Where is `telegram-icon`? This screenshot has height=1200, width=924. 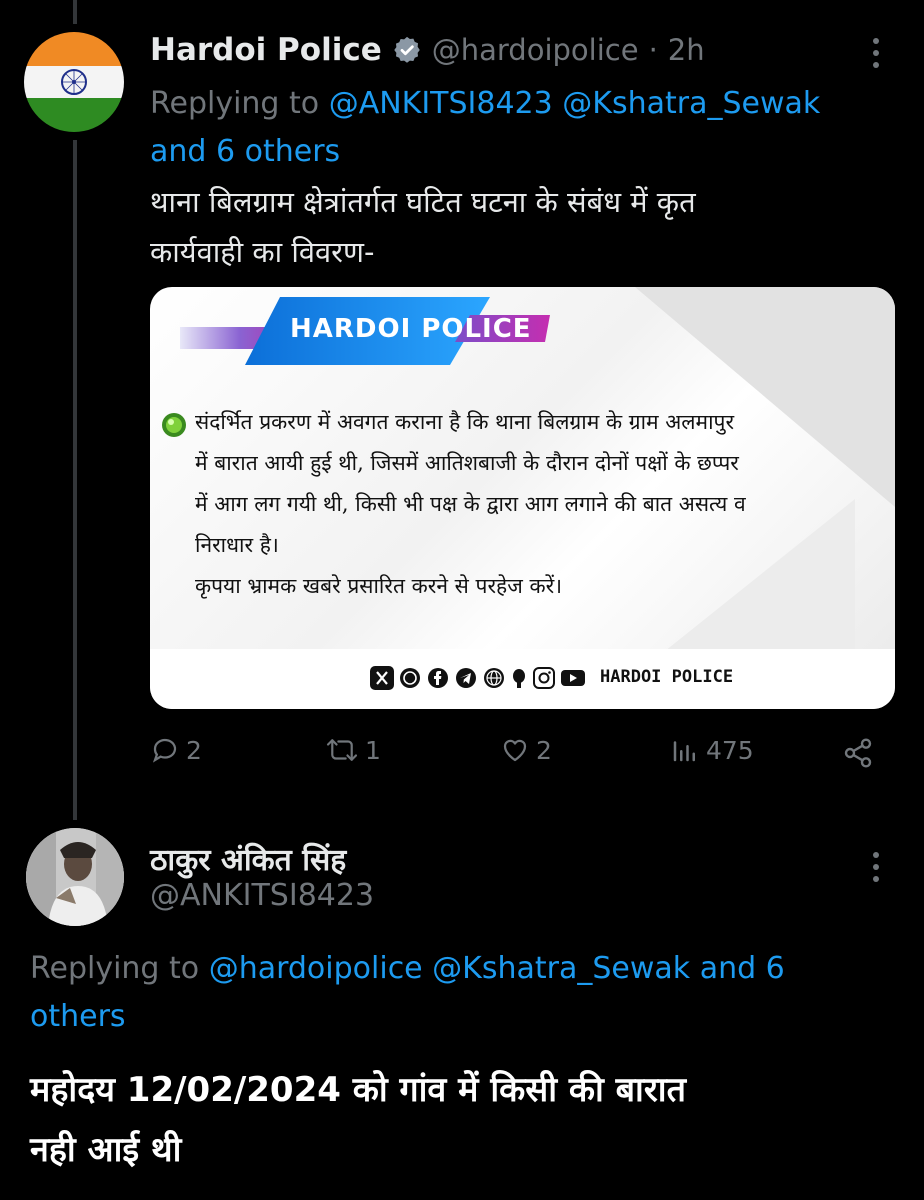 telegram-icon is located at coordinates (466, 678).